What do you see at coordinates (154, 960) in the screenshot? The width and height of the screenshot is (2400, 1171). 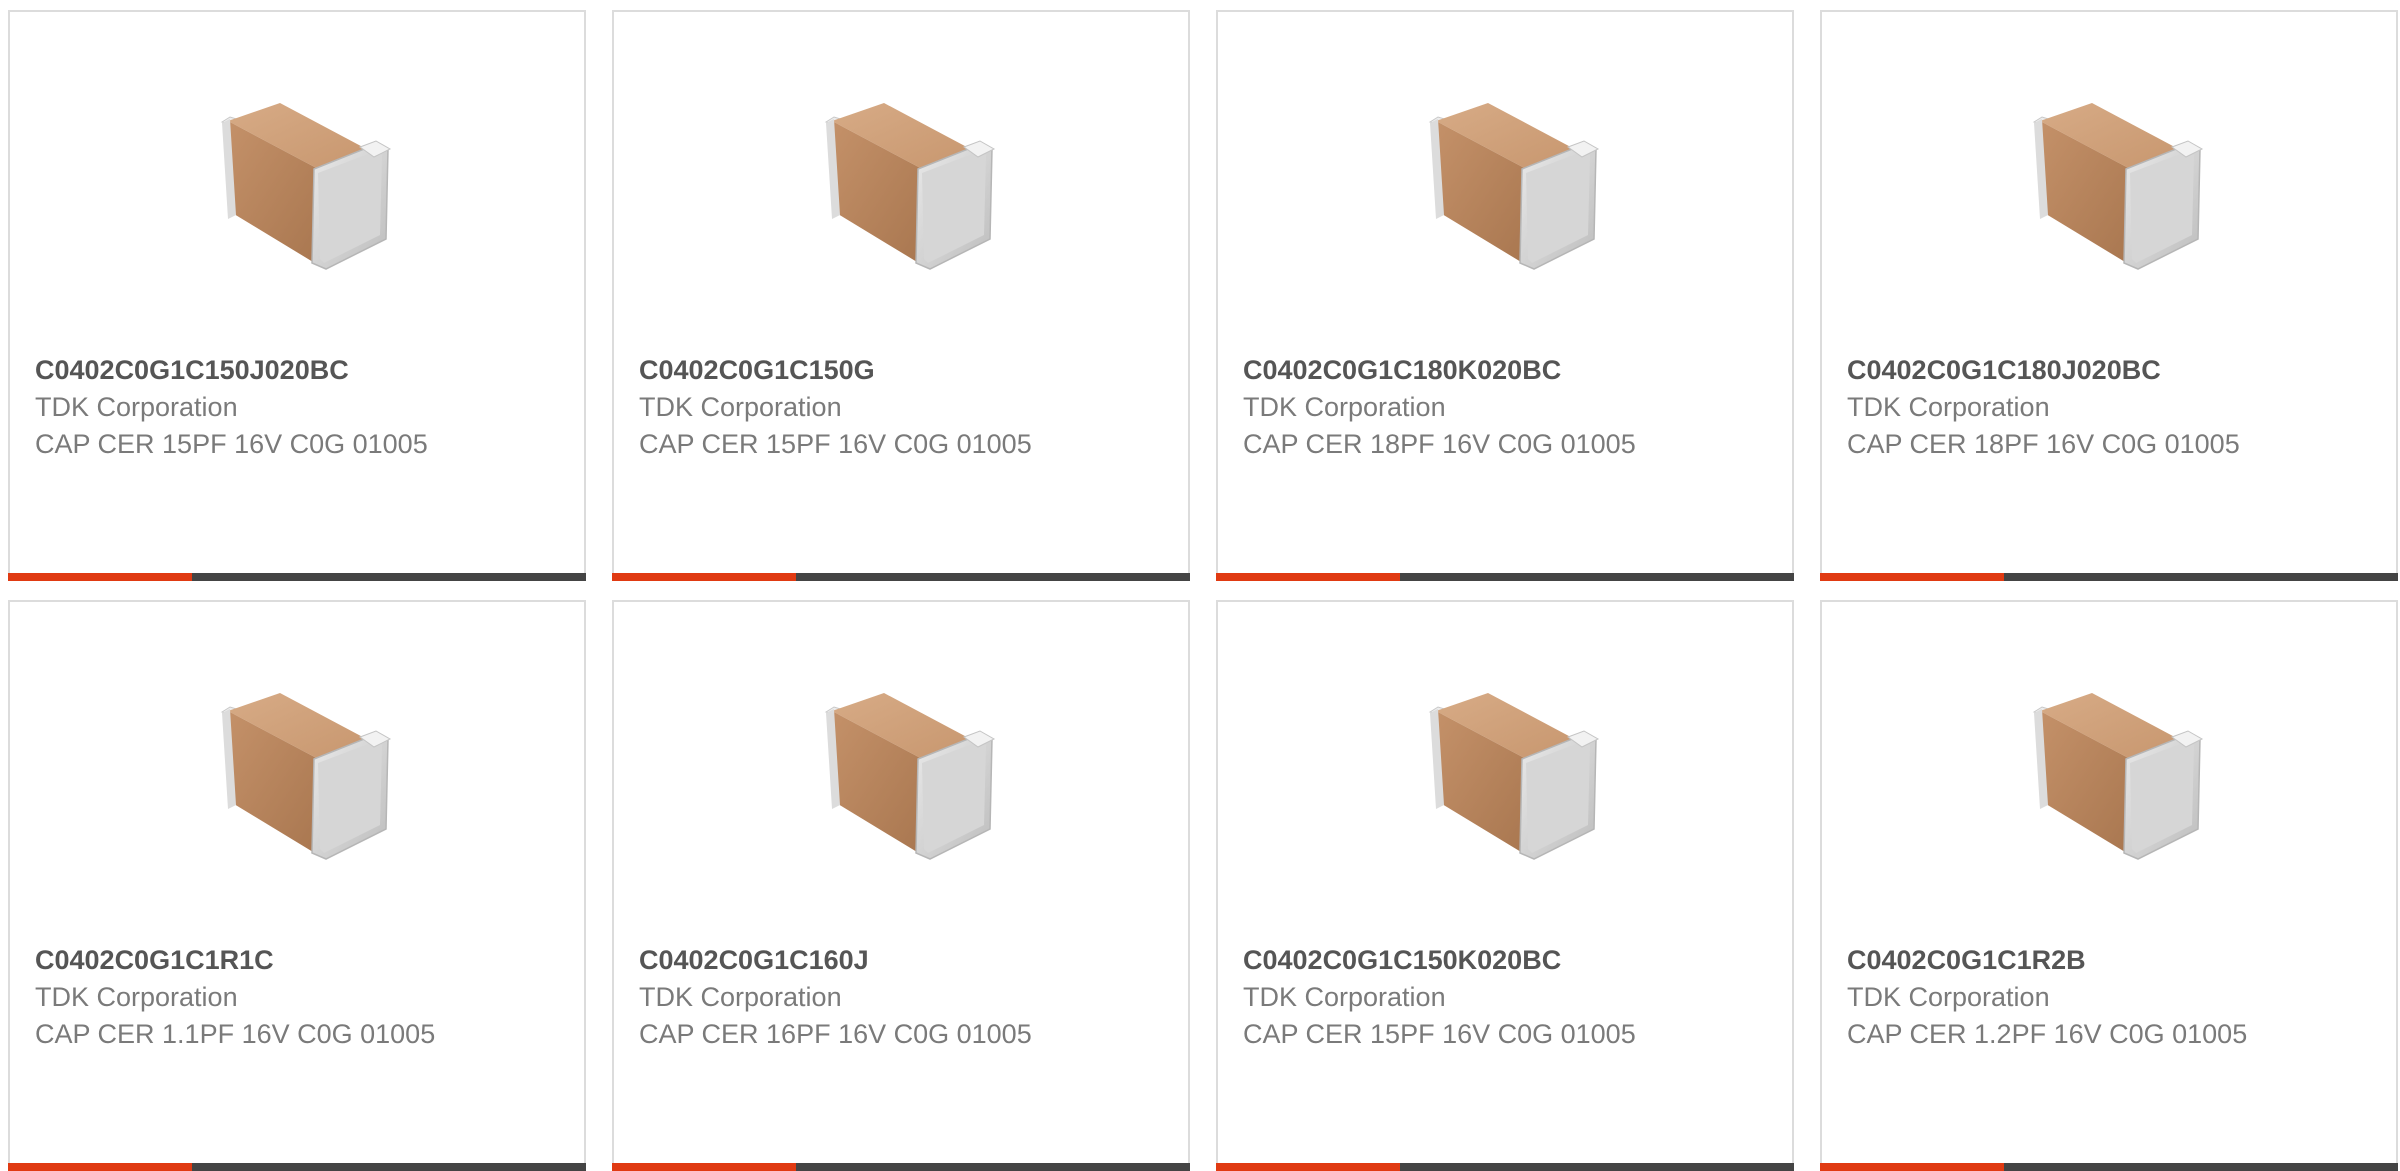 I see `part-number: C0402C0G1C1R1C` at bounding box center [154, 960].